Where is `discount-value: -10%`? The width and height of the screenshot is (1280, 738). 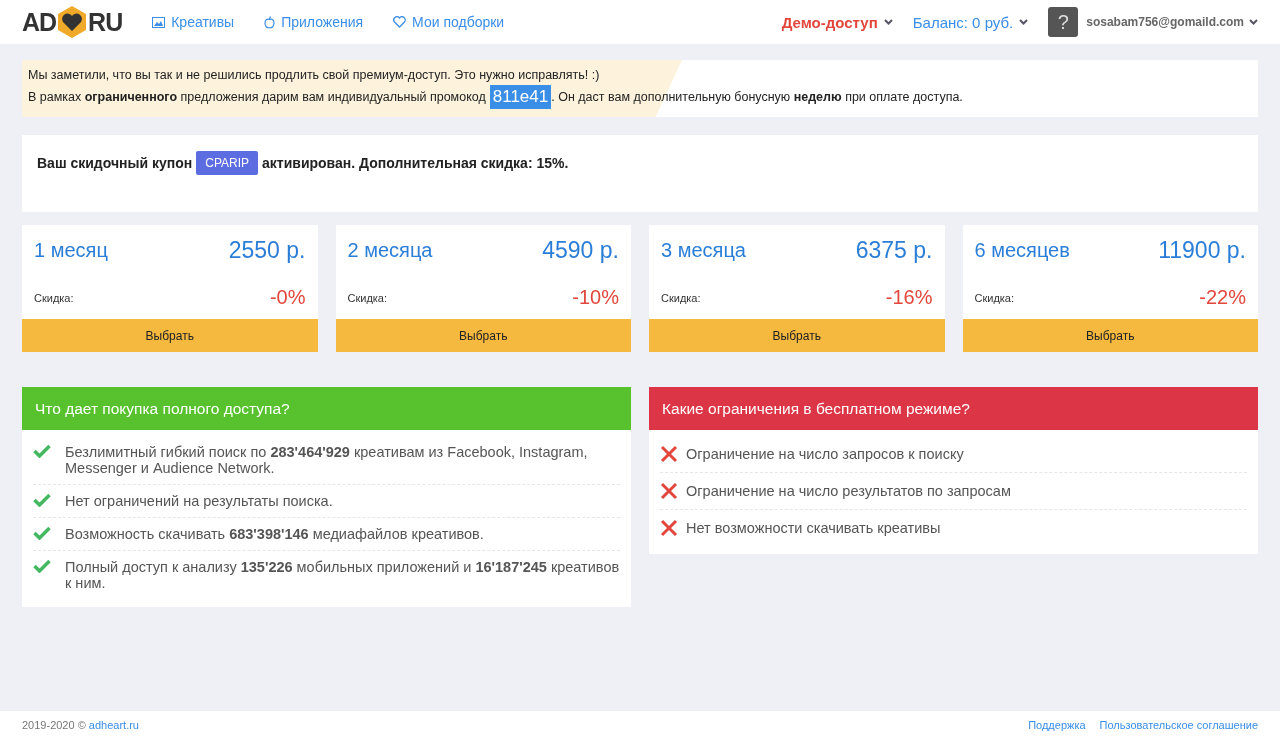 discount-value: -10% is located at coordinates (595, 297).